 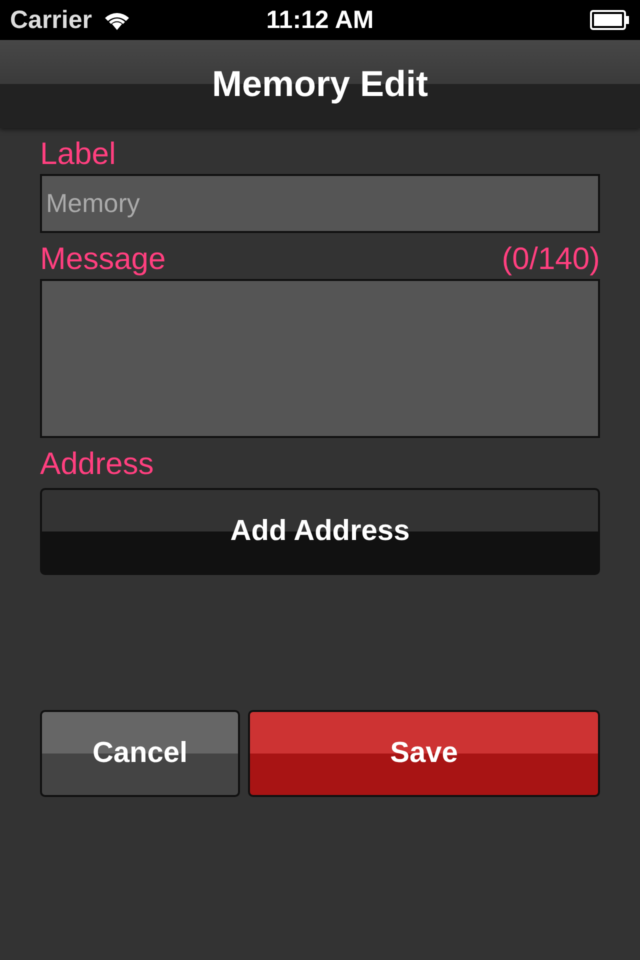 What do you see at coordinates (551, 259) in the screenshot?
I see `character-counter: (0/140)` at bounding box center [551, 259].